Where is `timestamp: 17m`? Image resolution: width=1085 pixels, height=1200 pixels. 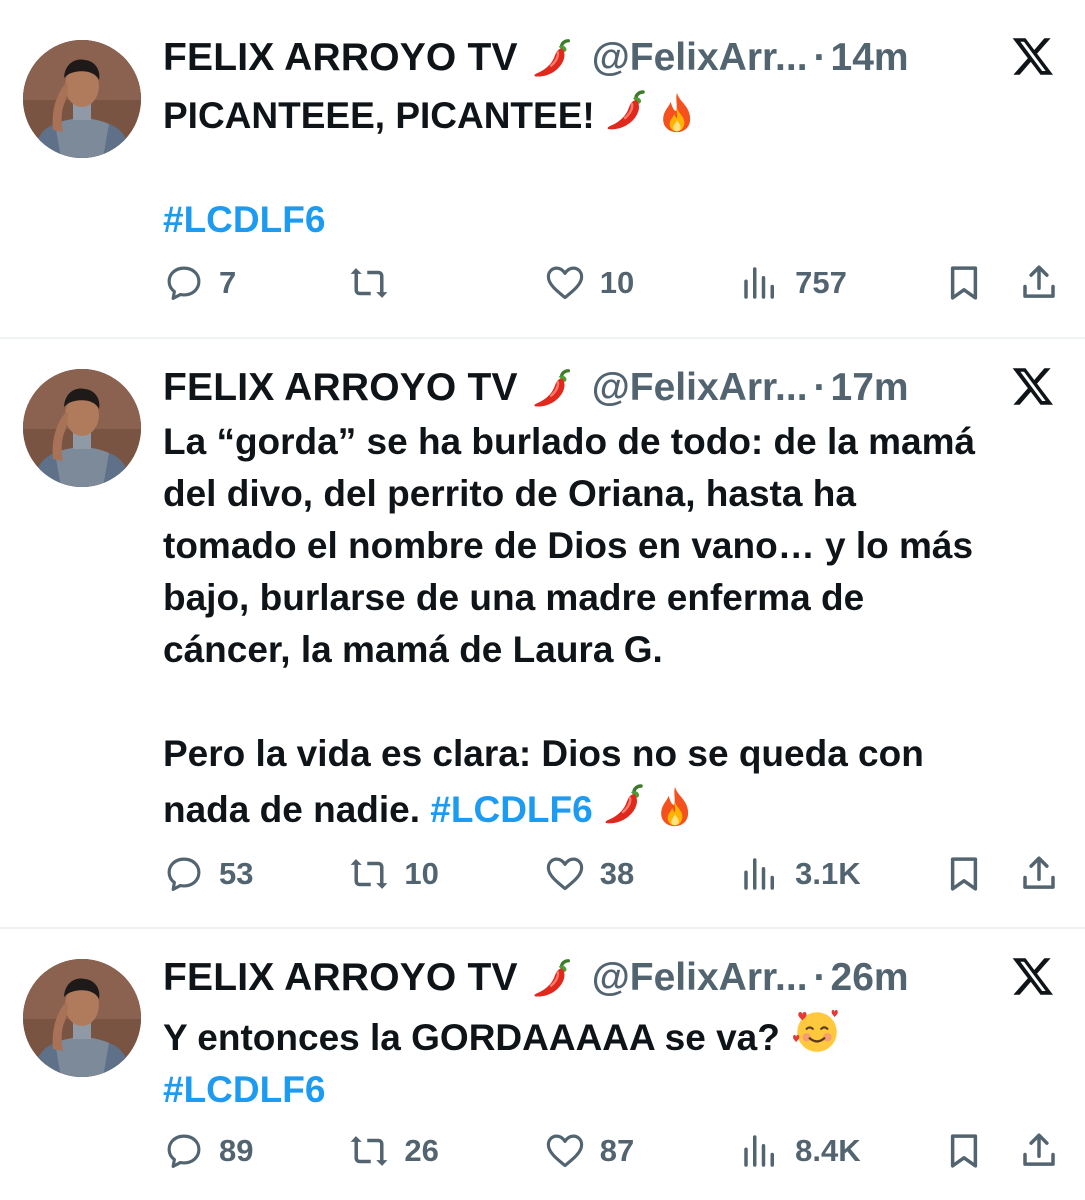 timestamp: 17m is located at coordinates (870, 388).